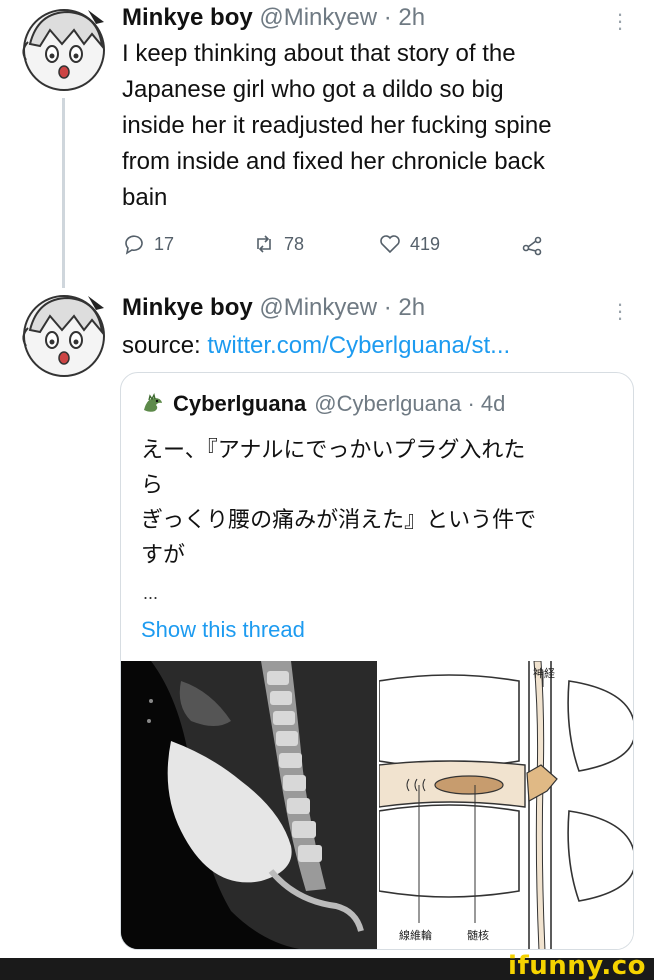 This screenshot has height=980, width=654. I want to click on like-count: 419, so click(425, 243).